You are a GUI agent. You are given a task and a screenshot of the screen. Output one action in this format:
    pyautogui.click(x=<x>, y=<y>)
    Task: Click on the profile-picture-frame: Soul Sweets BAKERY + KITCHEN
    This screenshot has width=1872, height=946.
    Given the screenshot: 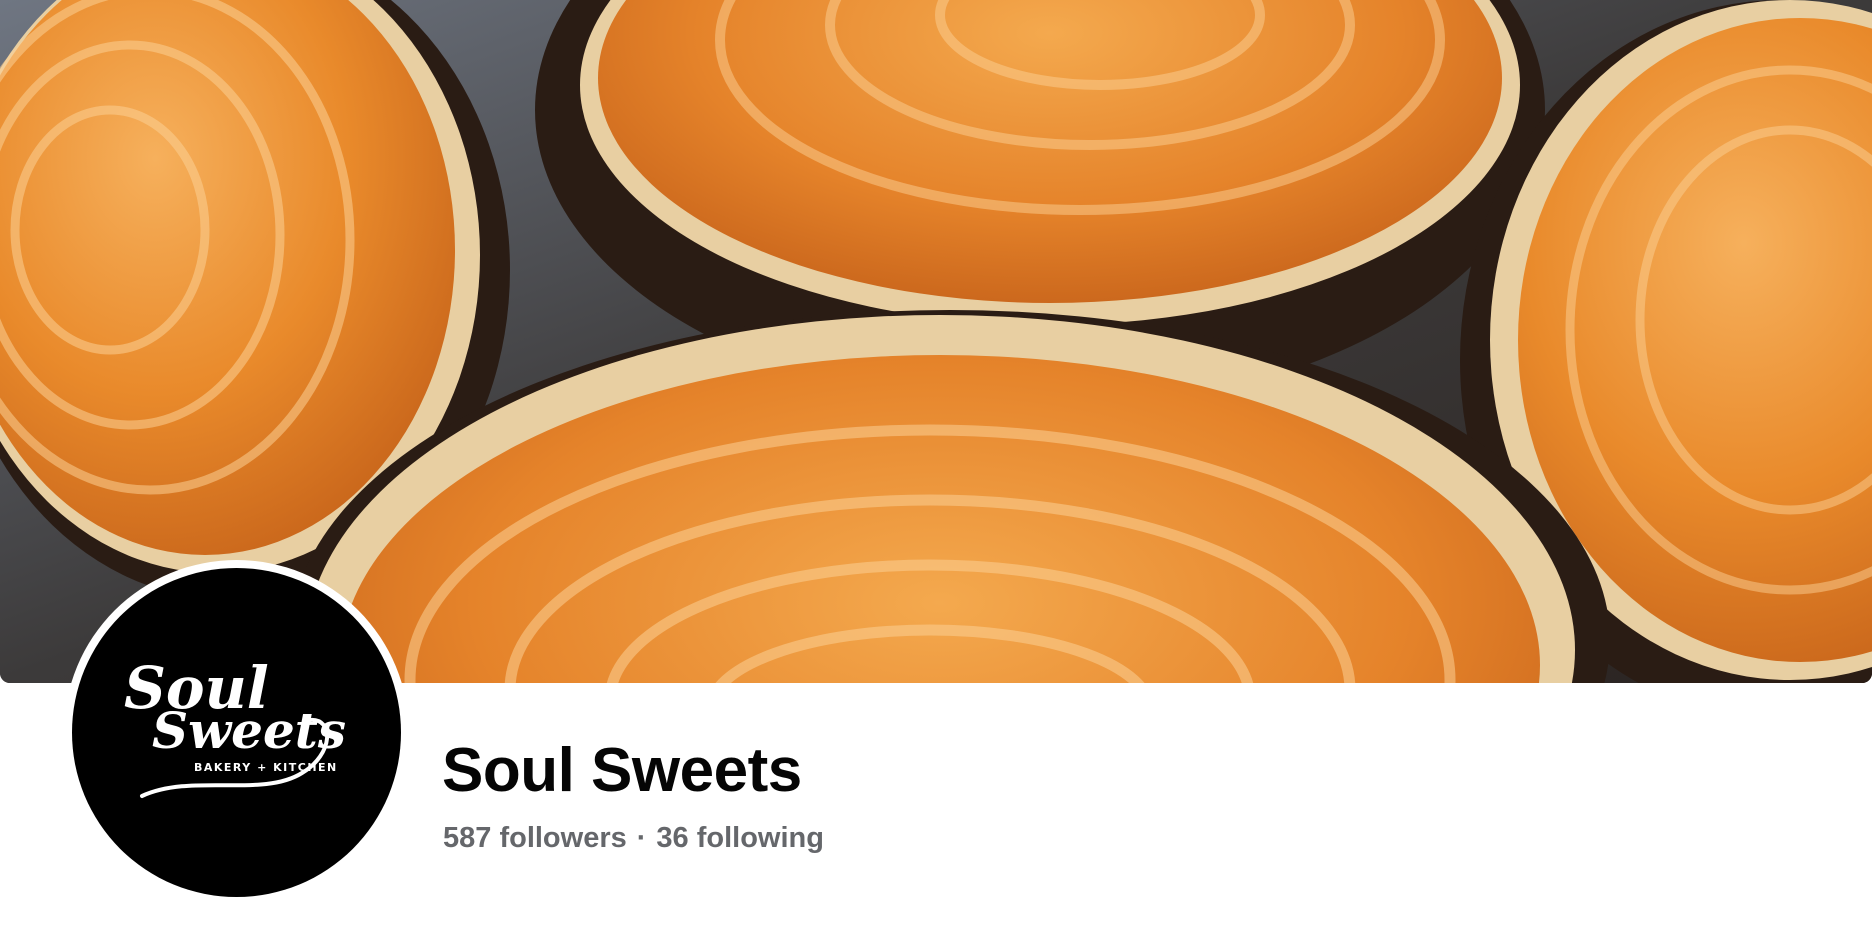 What is the action you would take?
    pyautogui.click(x=236, y=732)
    